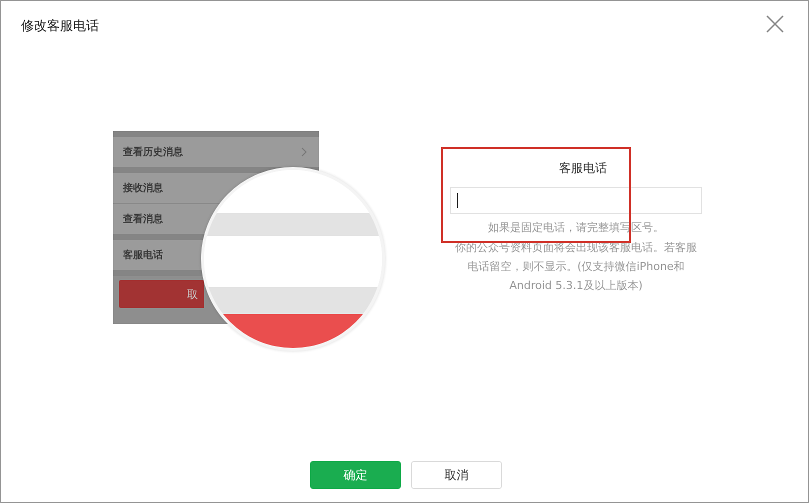 This screenshot has width=809, height=503. I want to click on cancel-button: 取消, so click(456, 475).